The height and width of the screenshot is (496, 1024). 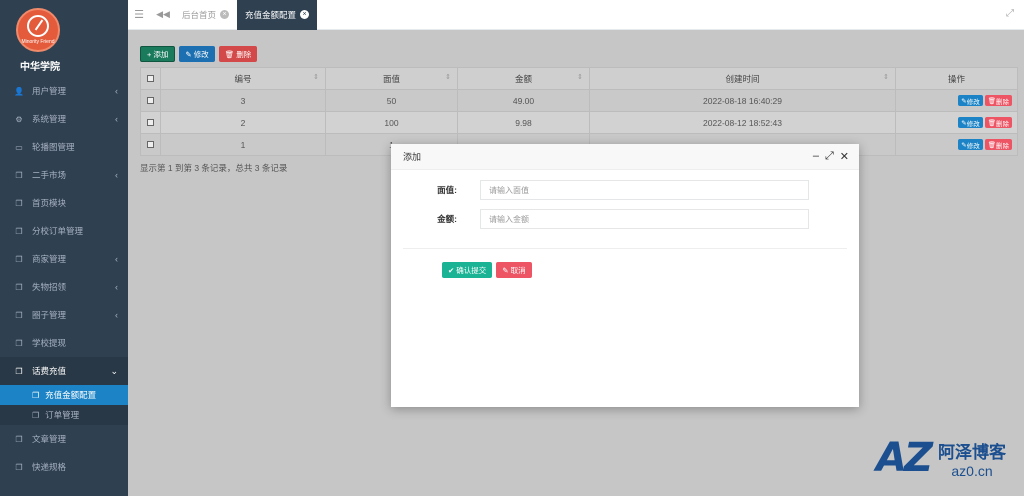 I want to click on sidebar-item: ❐ 话费充值 ⌄, so click(x=64, y=371).